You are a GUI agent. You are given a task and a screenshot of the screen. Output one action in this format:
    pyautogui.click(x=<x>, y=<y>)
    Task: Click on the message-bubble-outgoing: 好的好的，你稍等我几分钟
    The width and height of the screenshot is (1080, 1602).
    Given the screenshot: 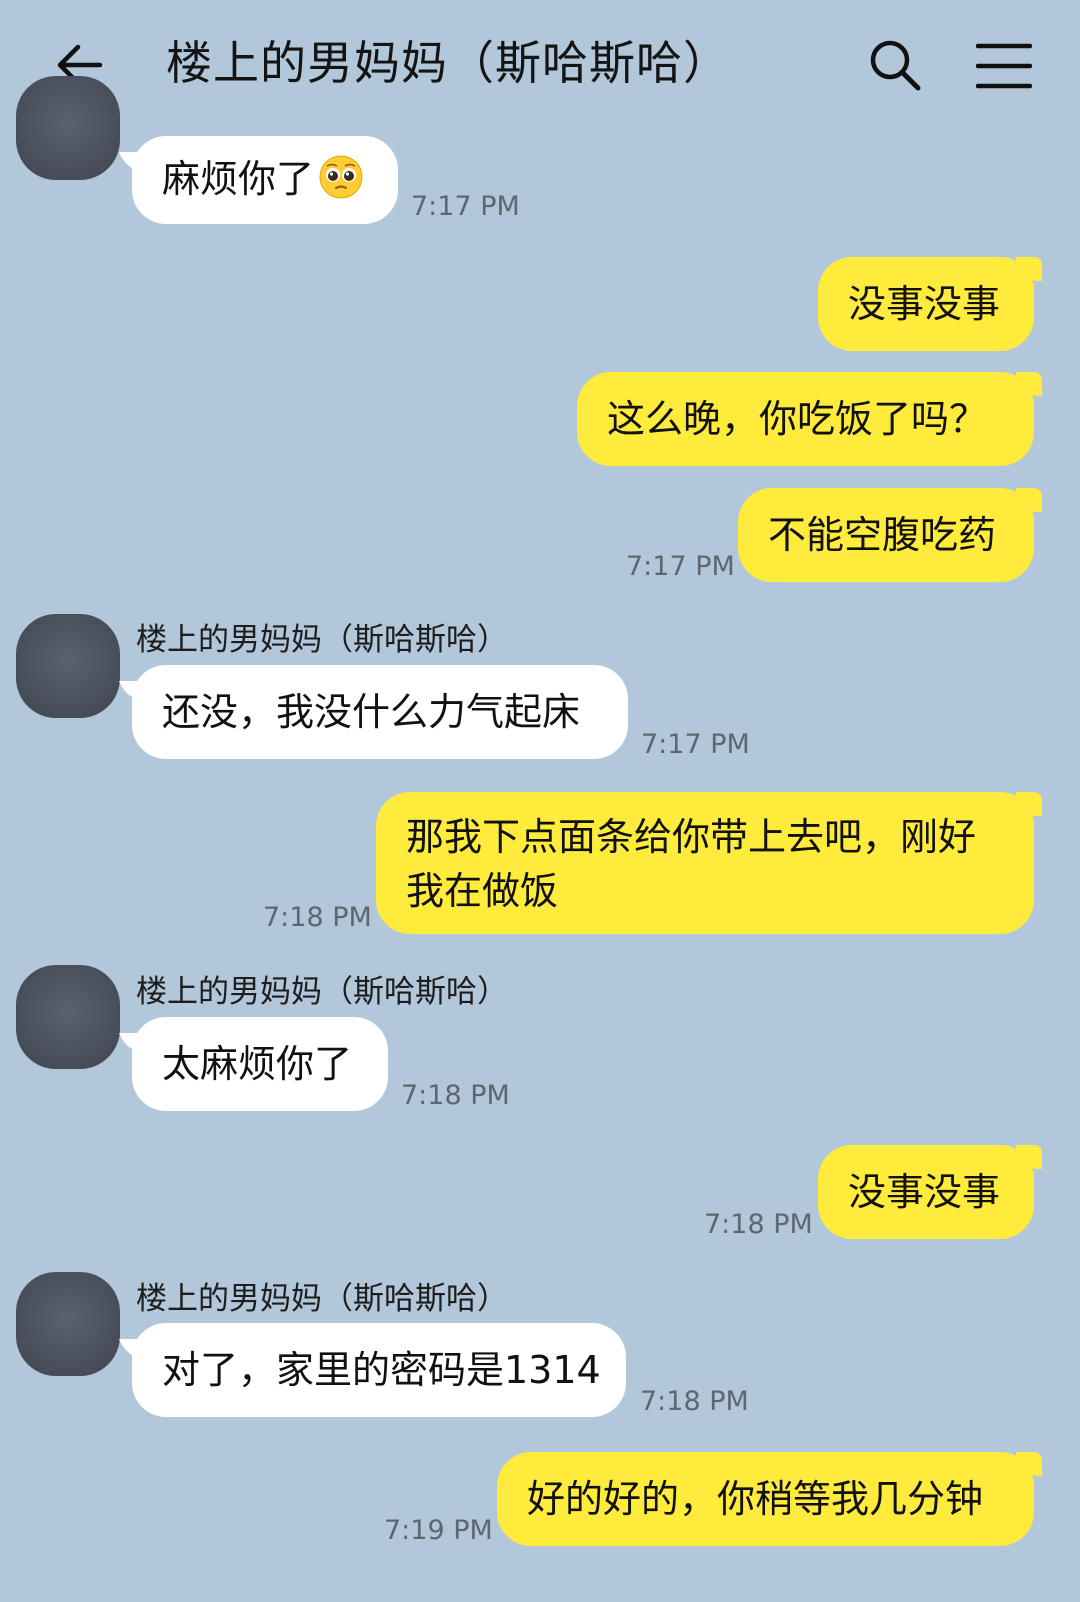 What is the action you would take?
    pyautogui.click(x=769, y=1499)
    